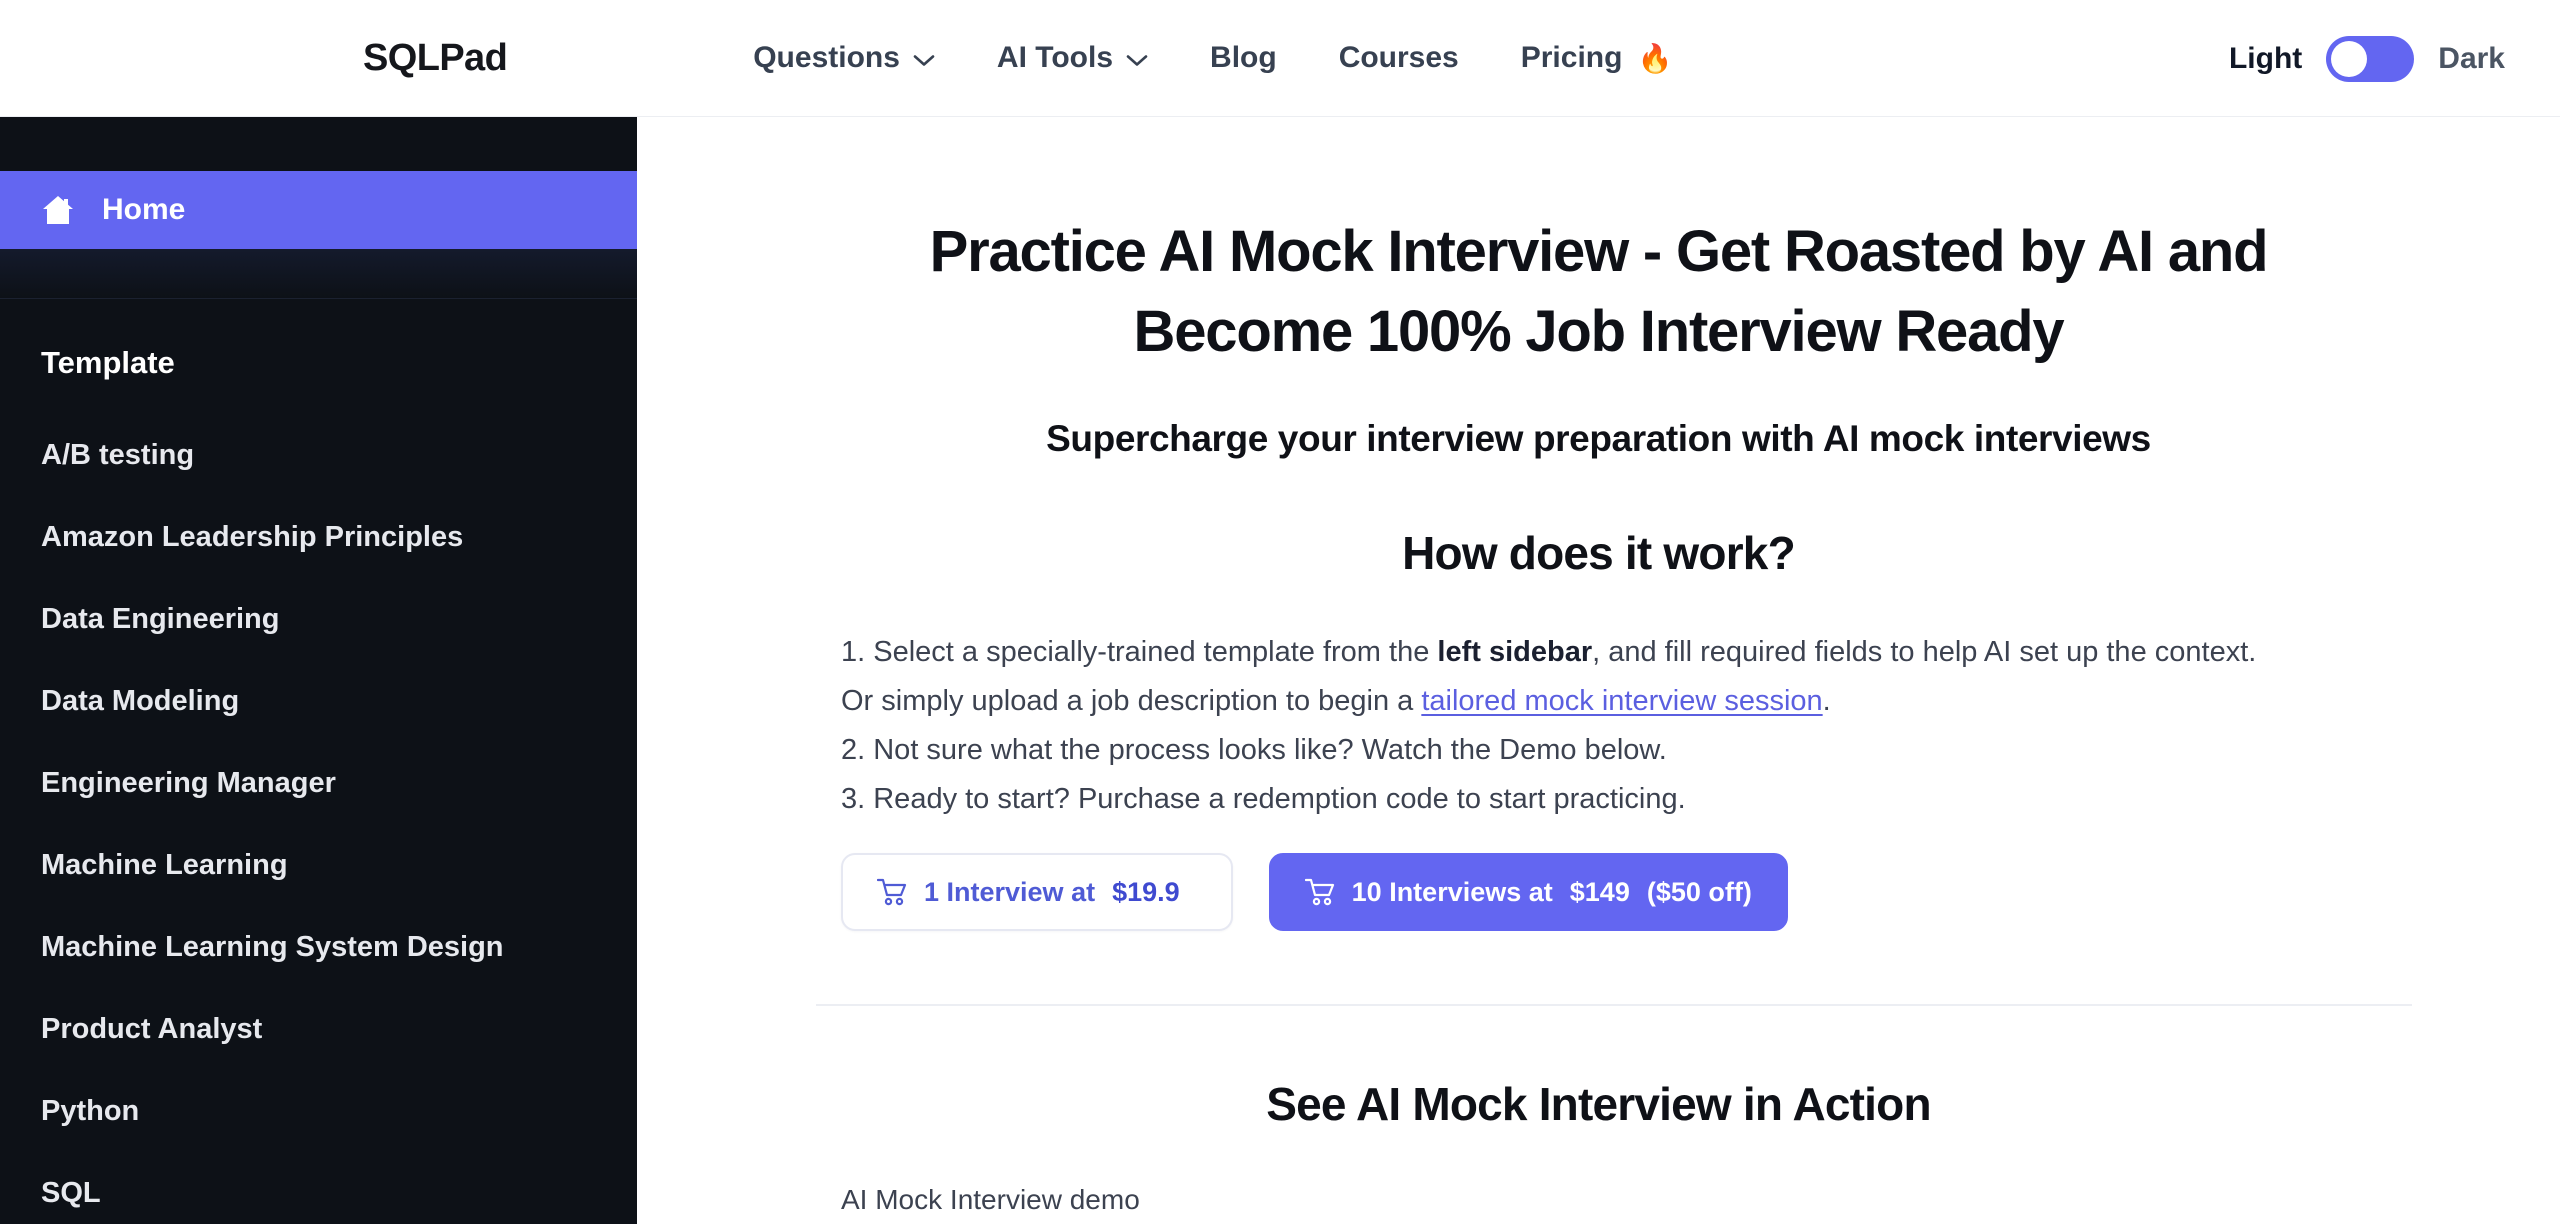 The width and height of the screenshot is (2560, 1224). What do you see at coordinates (1146, 891) in the screenshot?
I see `buy-single-price: $19.9` at bounding box center [1146, 891].